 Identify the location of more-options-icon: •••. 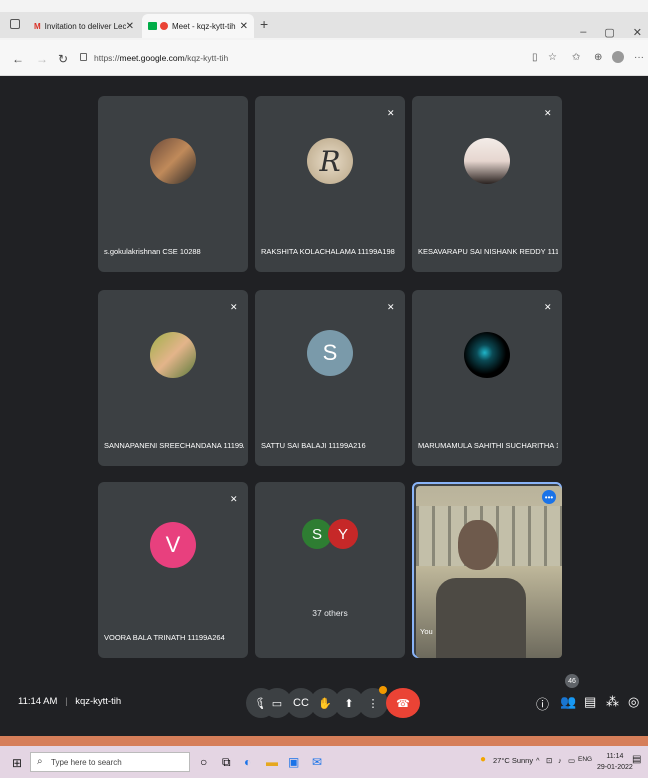
(549, 497).